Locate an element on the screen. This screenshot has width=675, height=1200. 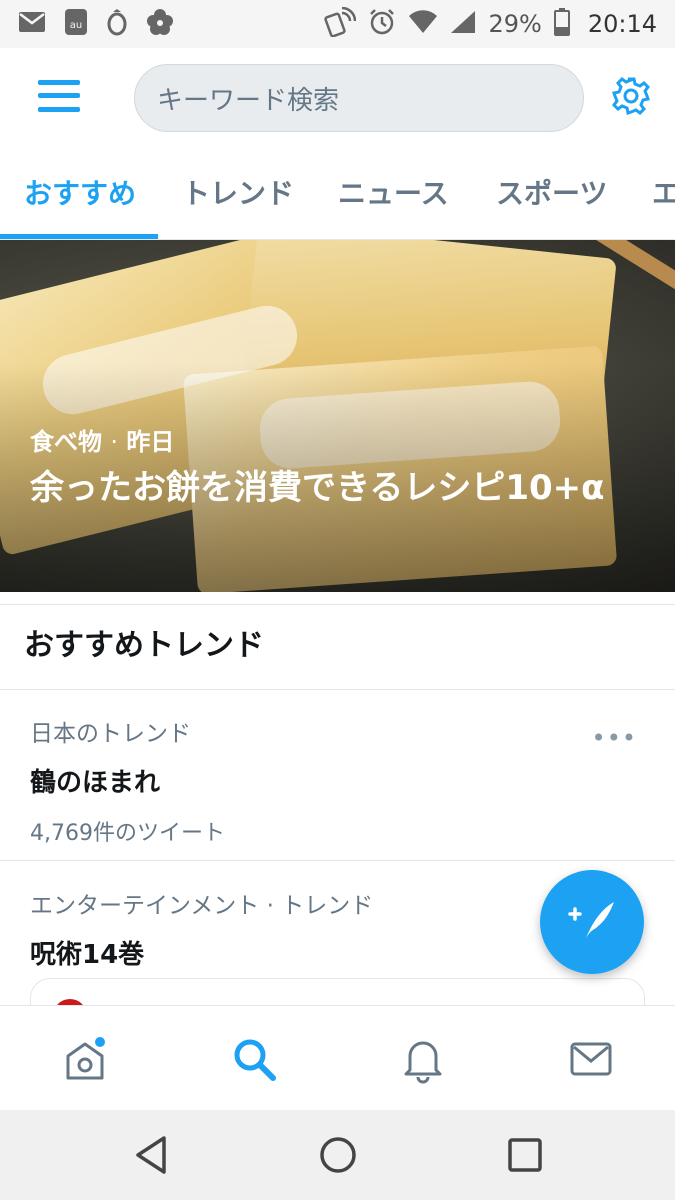
tab-news: ニュース is located at coordinates (393, 194).